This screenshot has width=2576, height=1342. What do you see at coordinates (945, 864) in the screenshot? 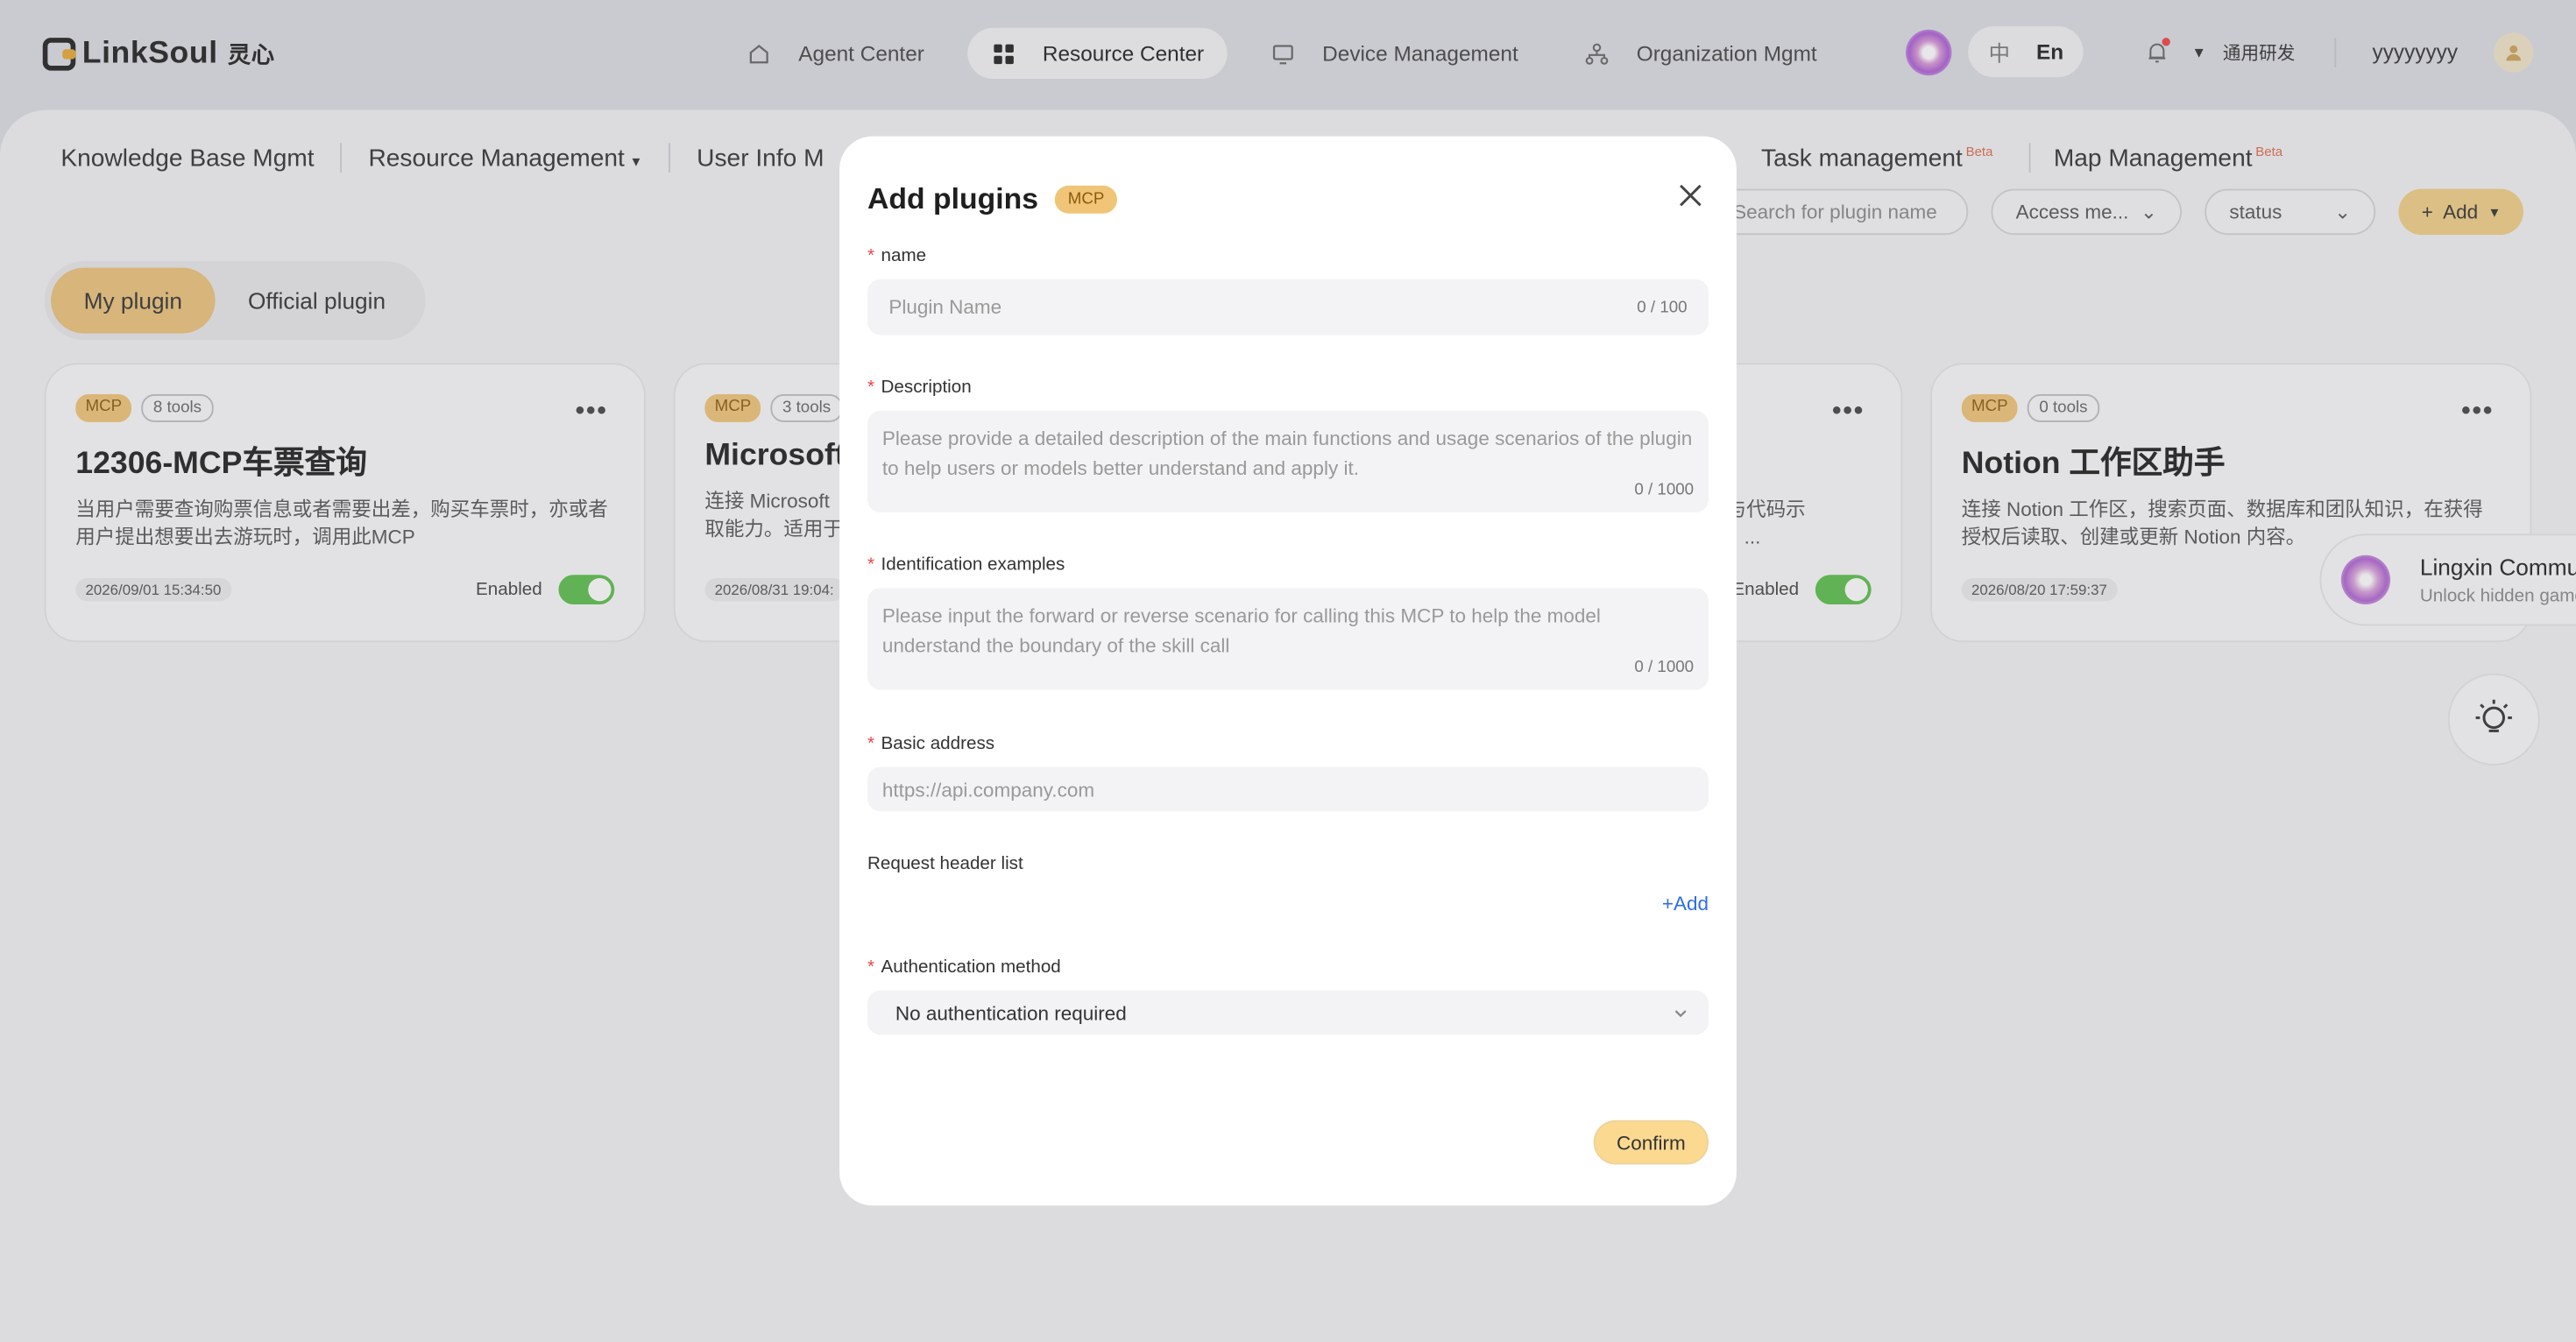
I see `field-label: Request header list` at bounding box center [945, 864].